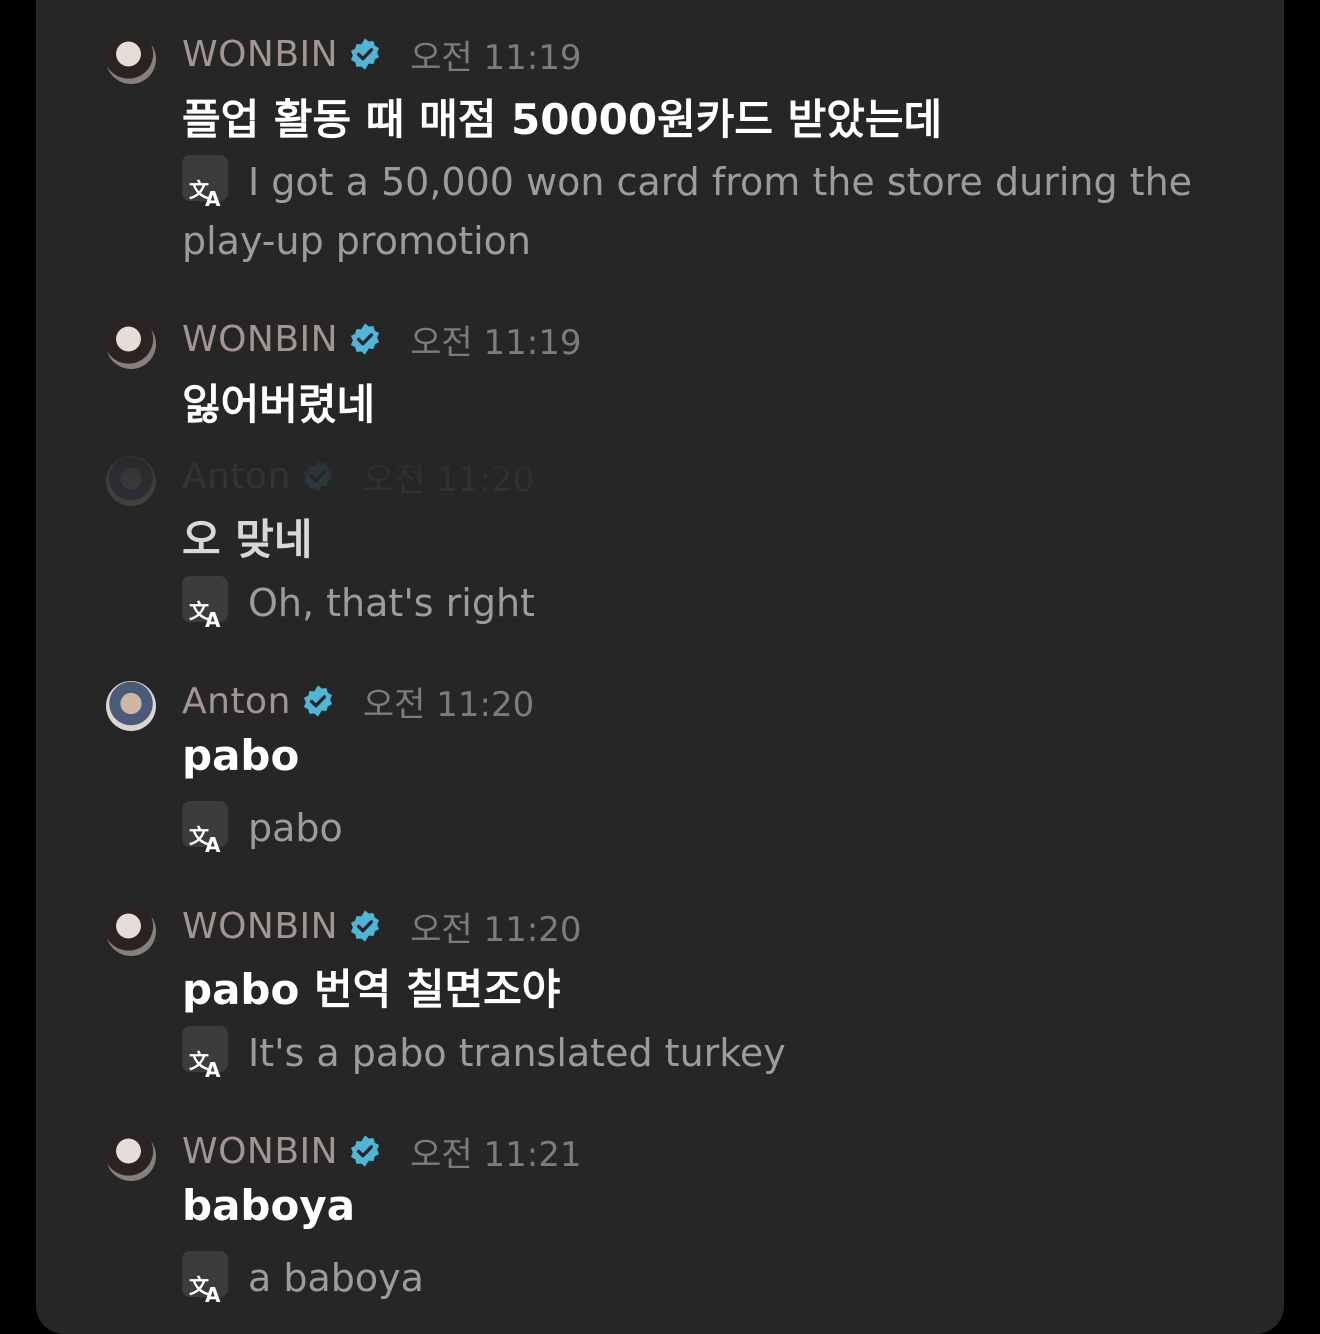  What do you see at coordinates (562, 119) in the screenshot?
I see `message-text: 플업 활동 때 매점 50000원카드 받았는데` at bounding box center [562, 119].